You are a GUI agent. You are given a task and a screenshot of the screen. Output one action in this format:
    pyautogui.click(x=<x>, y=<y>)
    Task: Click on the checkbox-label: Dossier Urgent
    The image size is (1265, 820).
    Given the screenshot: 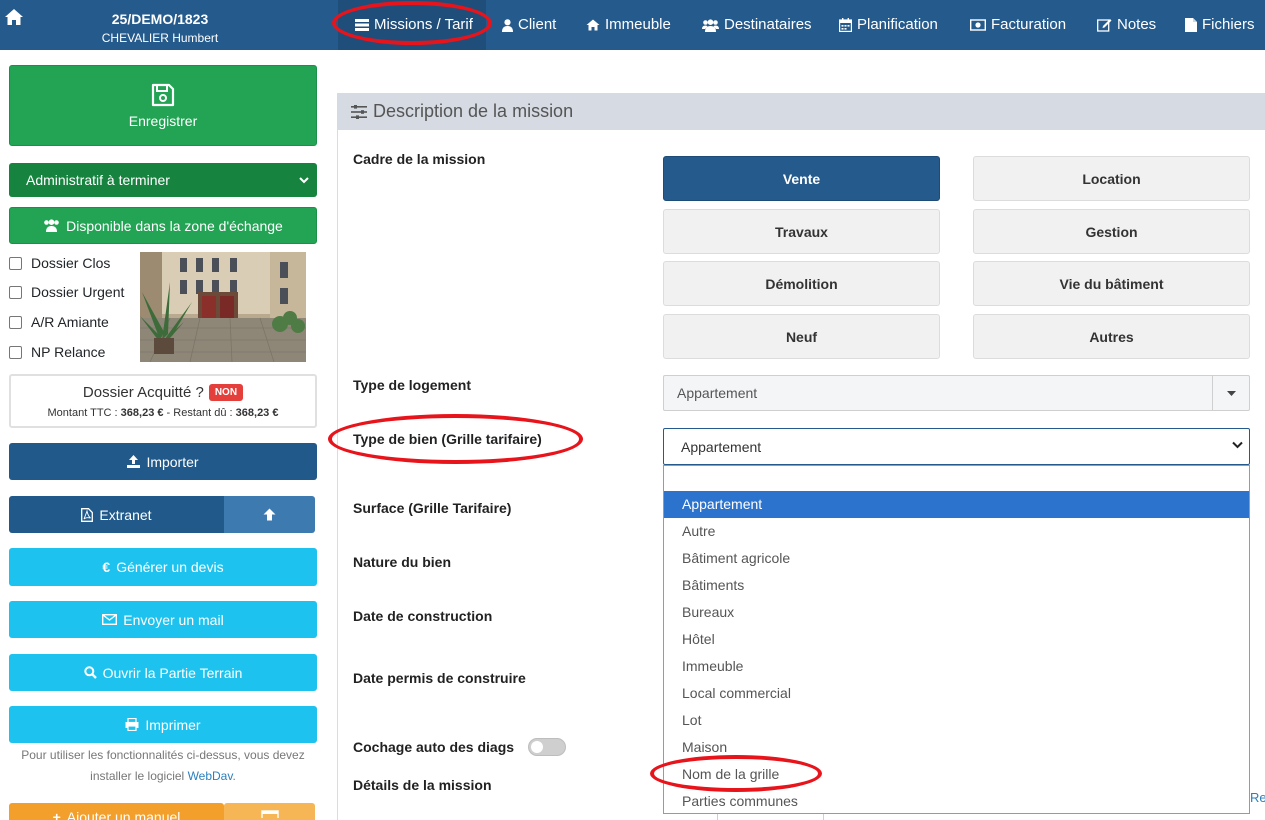 What is the action you would take?
    pyautogui.click(x=78, y=292)
    